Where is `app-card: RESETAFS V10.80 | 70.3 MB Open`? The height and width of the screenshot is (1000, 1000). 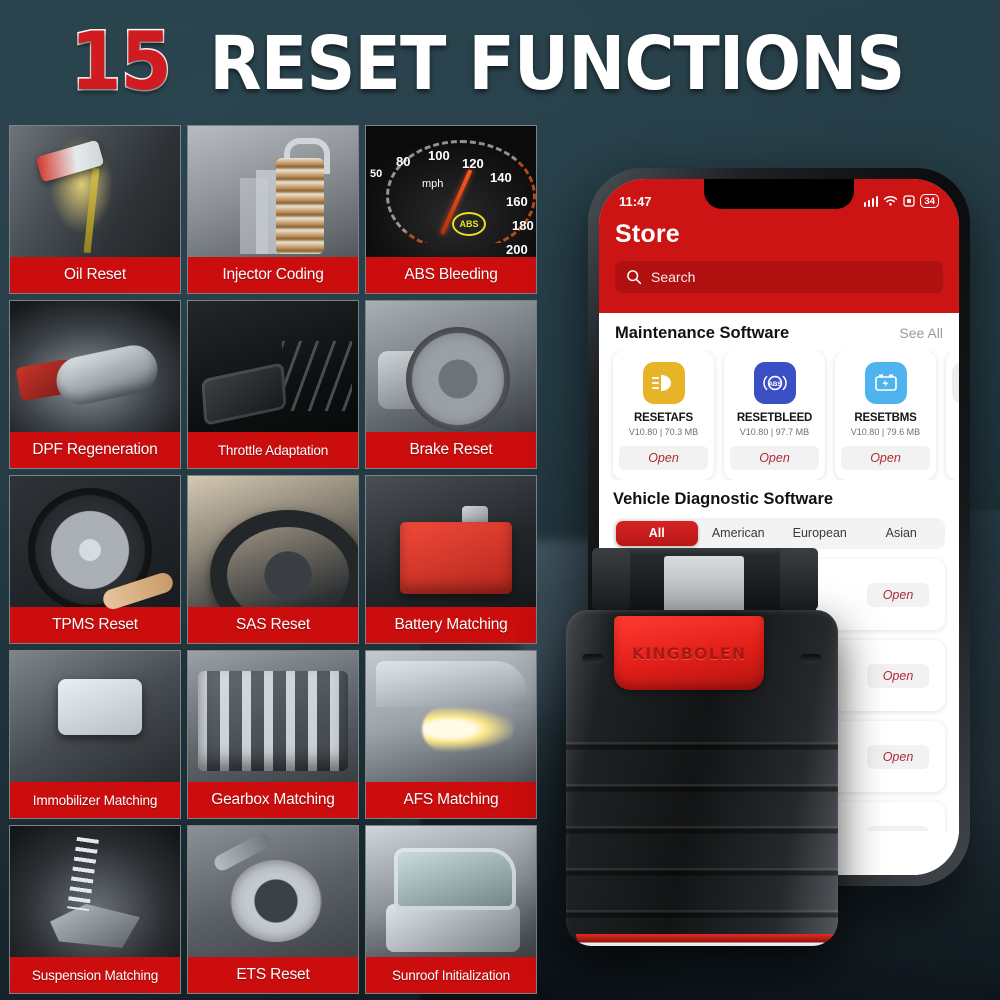
app-card: RESETAFS V10.80 | 70.3 MB Open is located at coordinates (663, 415).